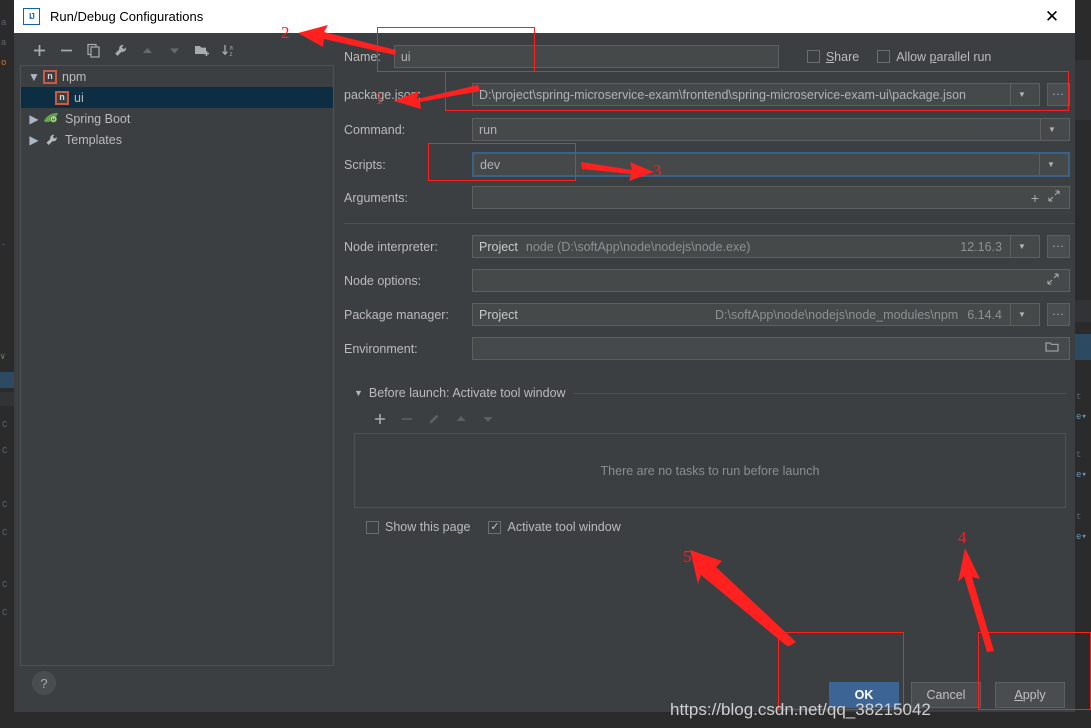  I want to click on spring-boot-icon, so click(51, 118).